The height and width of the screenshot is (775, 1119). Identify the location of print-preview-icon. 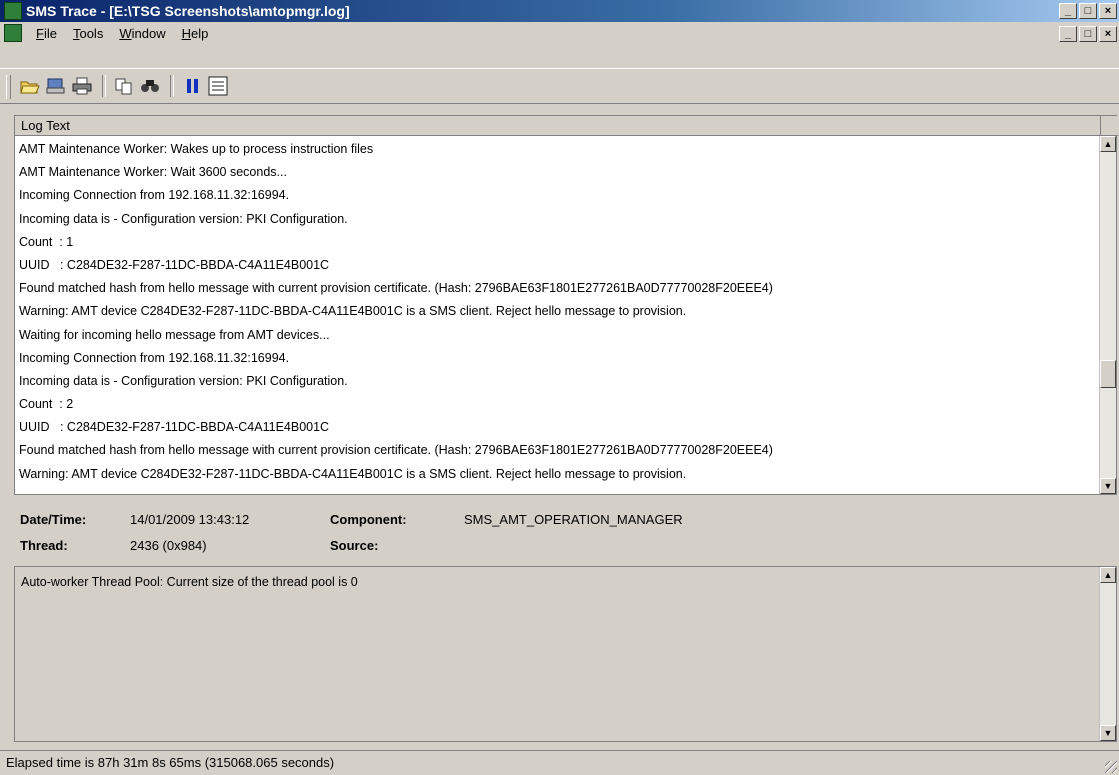
(55, 86).